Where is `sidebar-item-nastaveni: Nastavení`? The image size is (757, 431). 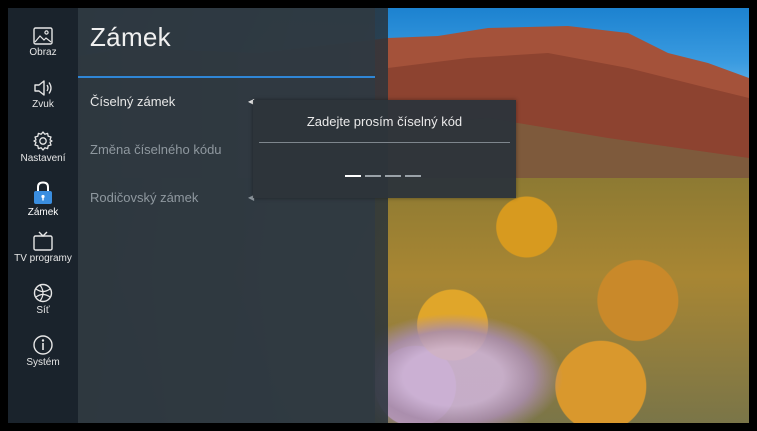
sidebar-item-nastaveni: Nastavení is located at coordinates (43, 147).